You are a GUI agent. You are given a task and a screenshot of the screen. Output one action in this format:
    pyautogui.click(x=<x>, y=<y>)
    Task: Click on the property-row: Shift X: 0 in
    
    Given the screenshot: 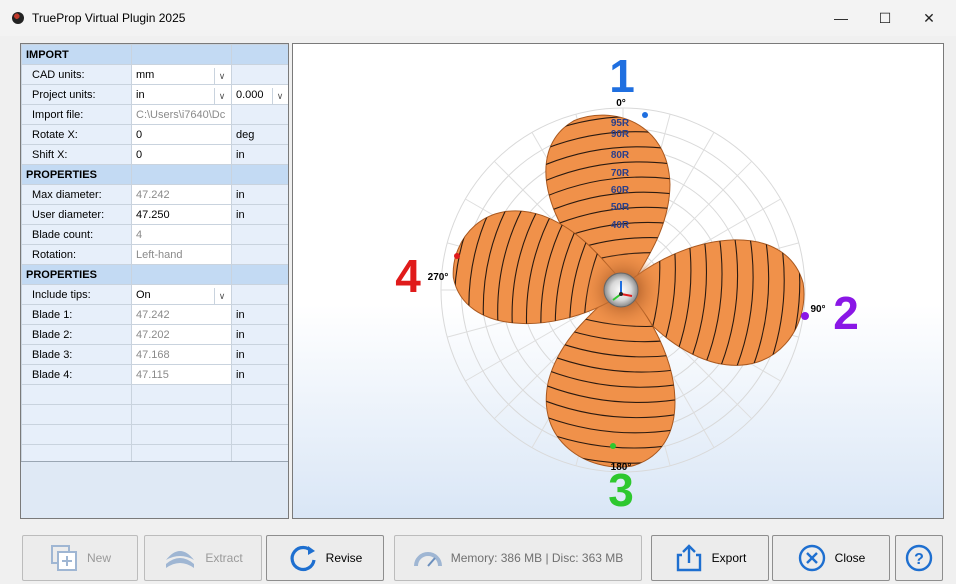 What is the action you would take?
    pyautogui.click(x=154, y=154)
    